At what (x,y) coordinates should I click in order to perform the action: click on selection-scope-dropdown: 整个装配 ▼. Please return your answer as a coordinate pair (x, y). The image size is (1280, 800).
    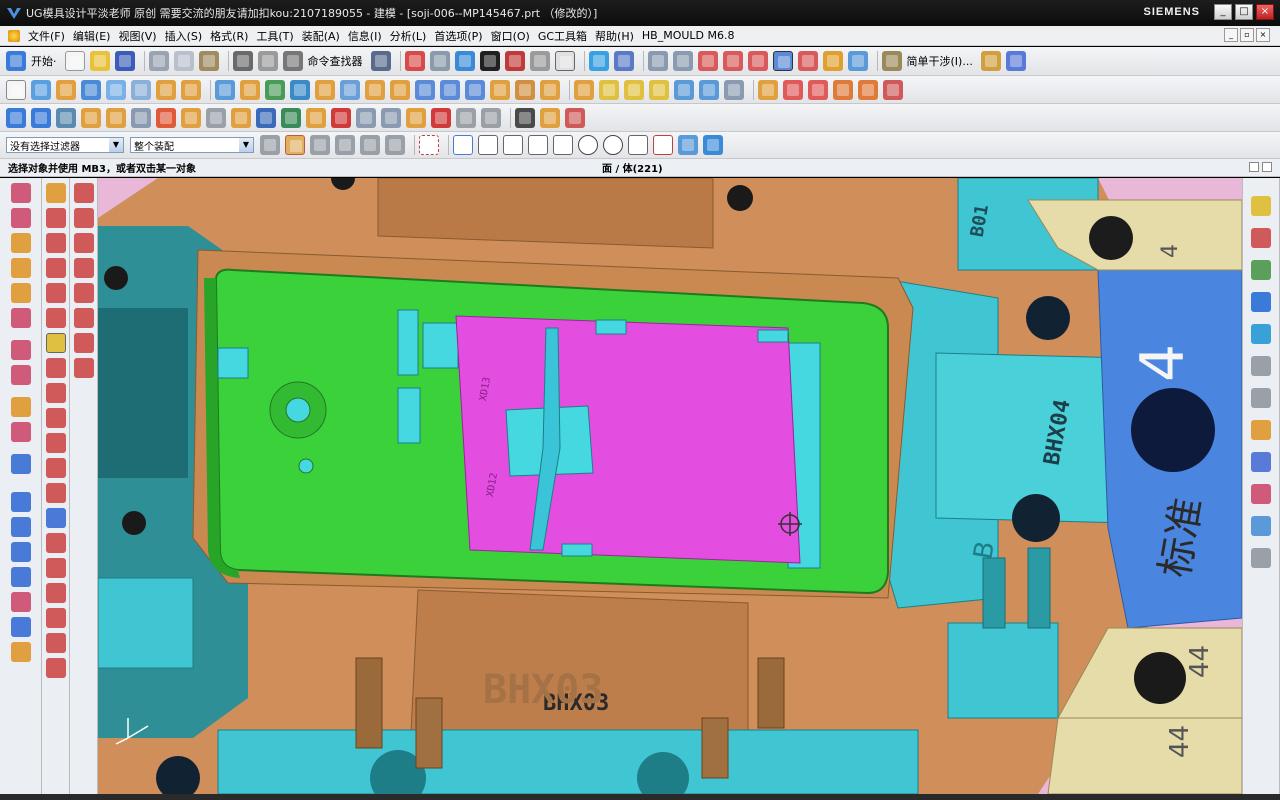
    Looking at the image, I should click on (192, 145).